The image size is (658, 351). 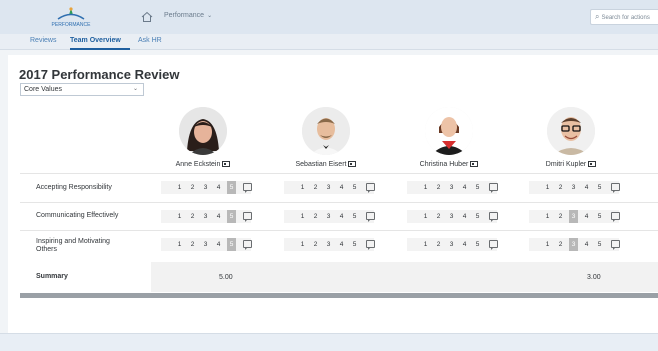 What do you see at coordinates (188, 15) in the screenshot?
I see `app-title-menu: Performance ⌄` at bounding box center [188, 15].